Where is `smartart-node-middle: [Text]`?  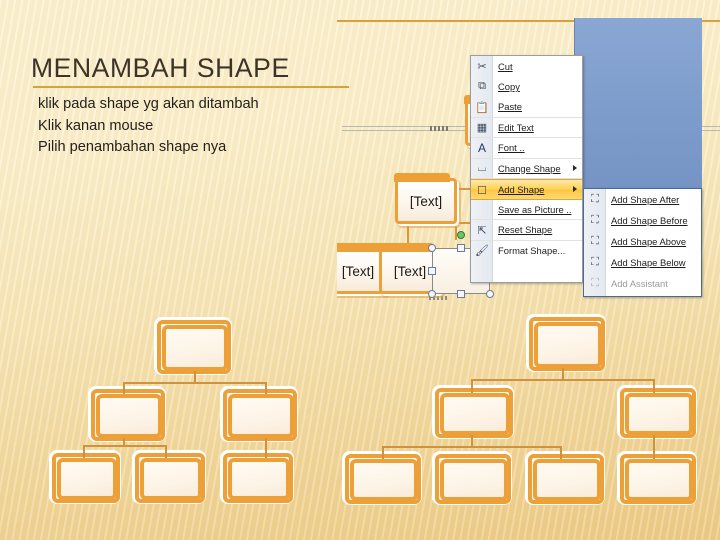 smartart-node-middle: [Text] is located at coordinates (425, 198).